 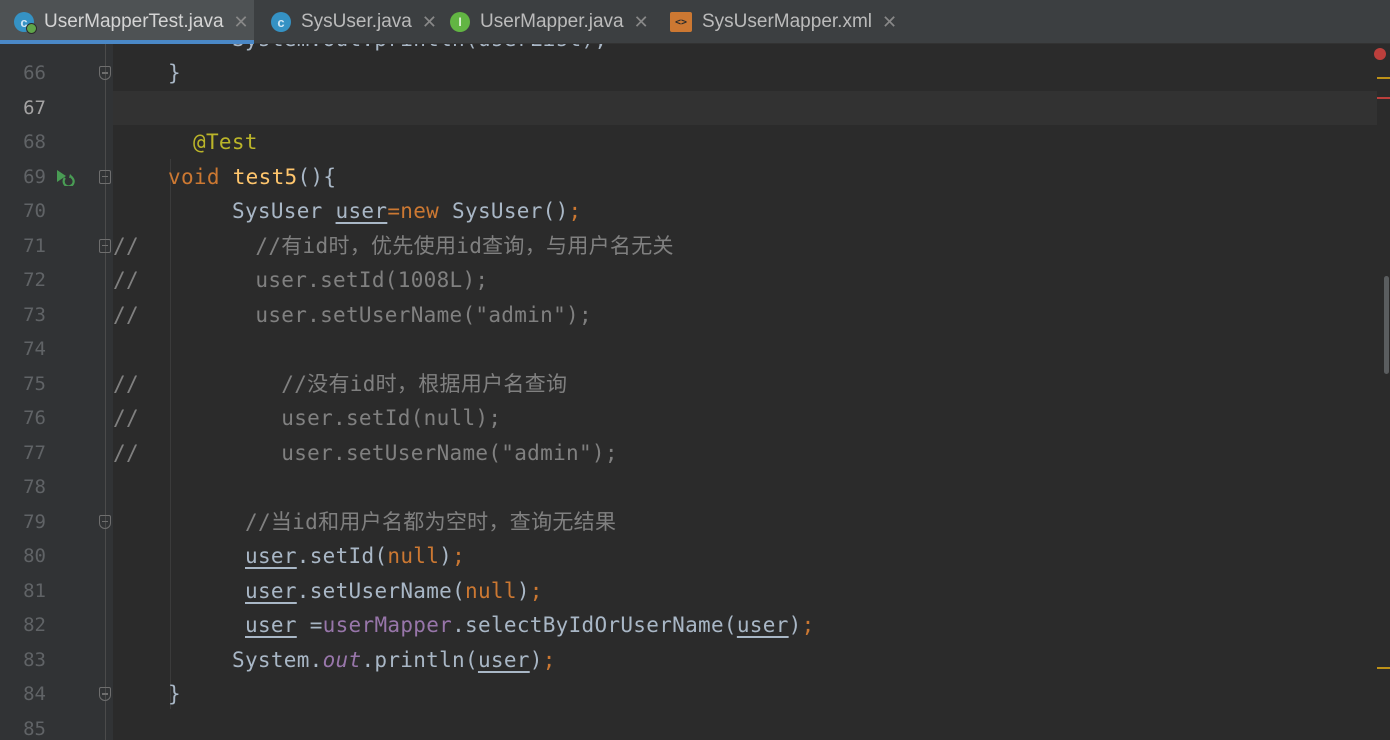 I want to click on code-line: System.out.println(user);, so click(x=745, y=660).